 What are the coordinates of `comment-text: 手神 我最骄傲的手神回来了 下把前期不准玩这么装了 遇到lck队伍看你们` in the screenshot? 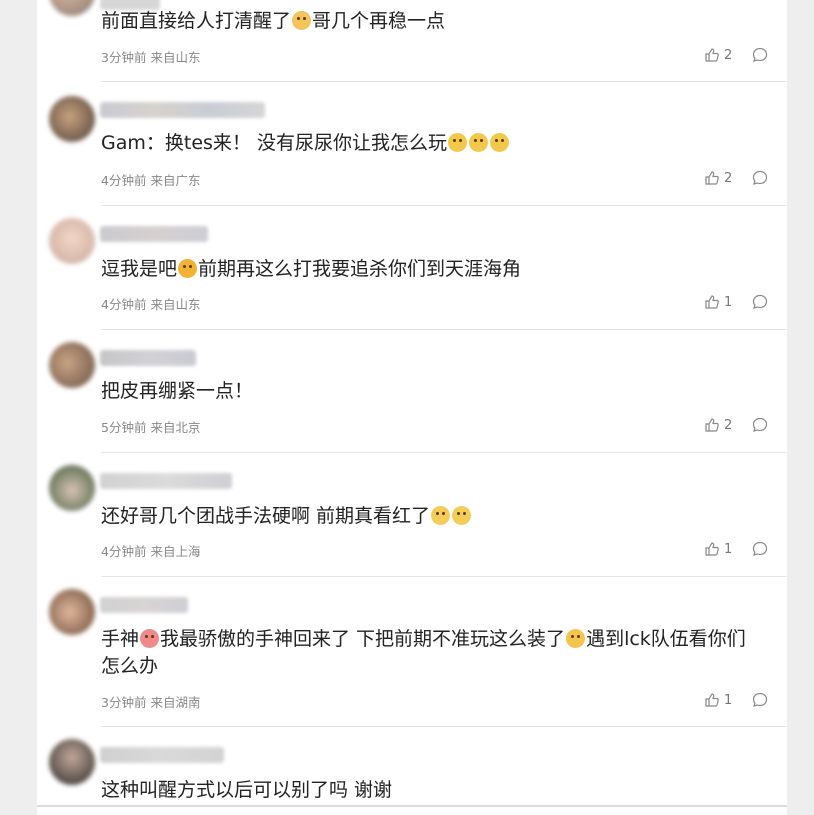 It's located at (423, 639).